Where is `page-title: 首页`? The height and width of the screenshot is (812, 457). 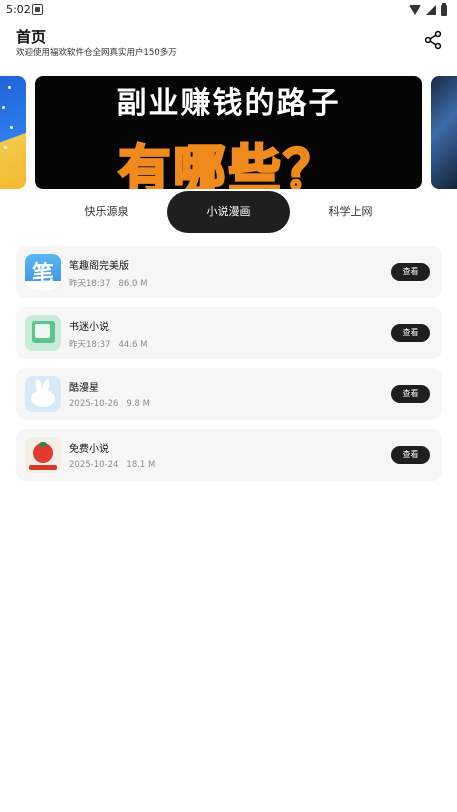 page-title: 首页 is located at coordinates (31, 37).